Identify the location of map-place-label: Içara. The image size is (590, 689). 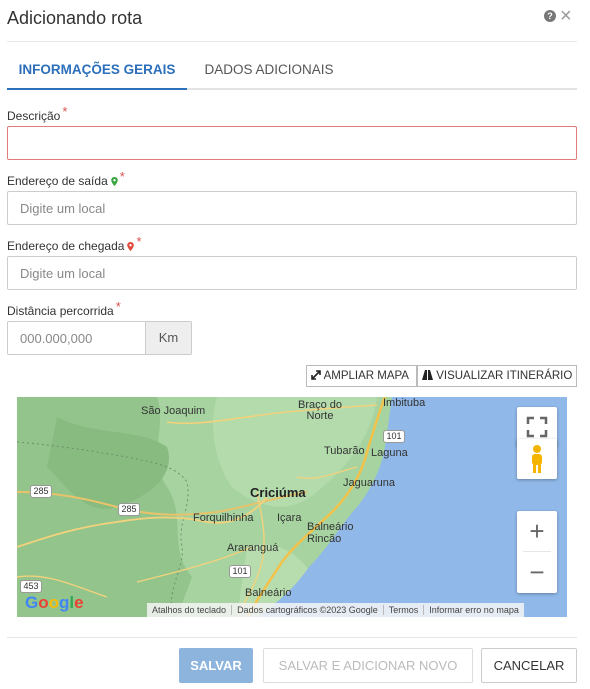
(289, 518).